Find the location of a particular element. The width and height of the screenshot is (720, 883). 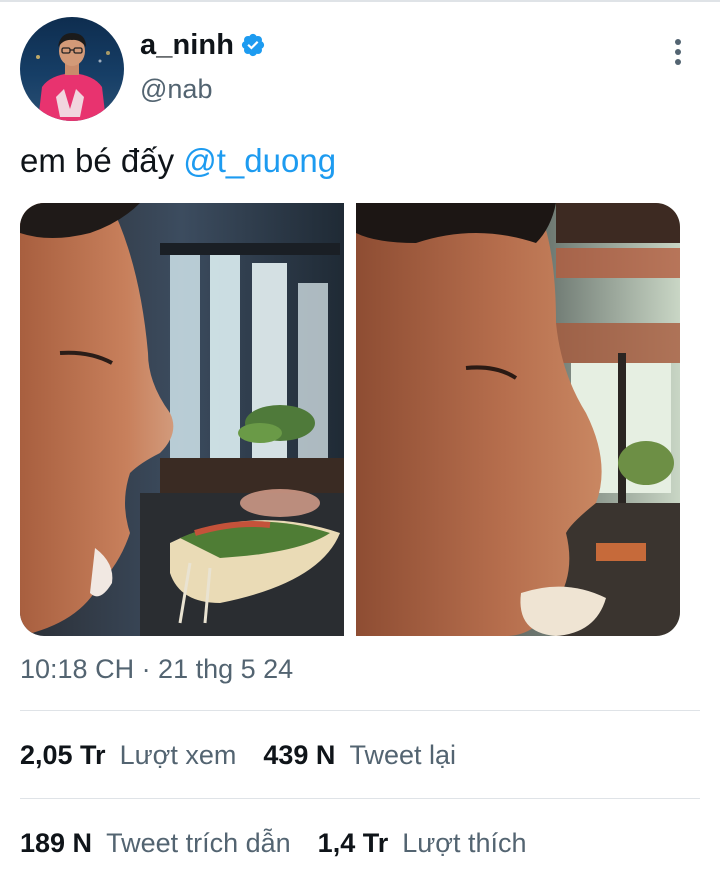

views-label: Lượt xem is located at coordinates (178, 755).